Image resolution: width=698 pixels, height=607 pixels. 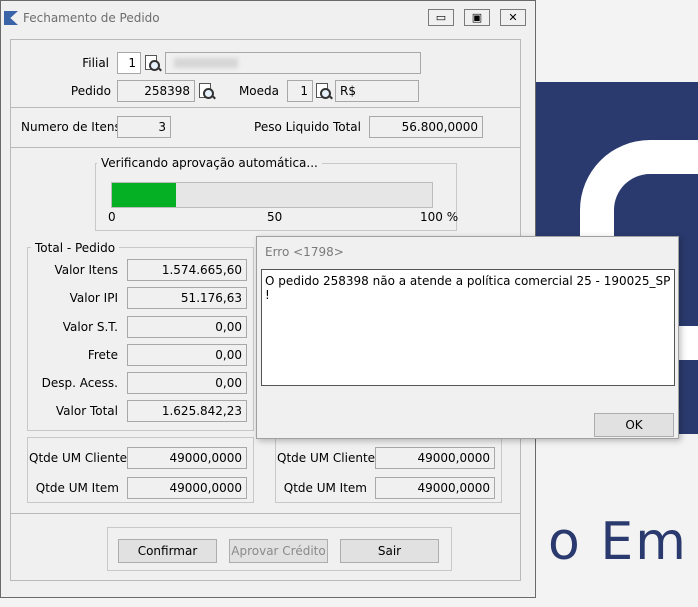 I want to click on filial-input: 1, so click(x=129, y=63).